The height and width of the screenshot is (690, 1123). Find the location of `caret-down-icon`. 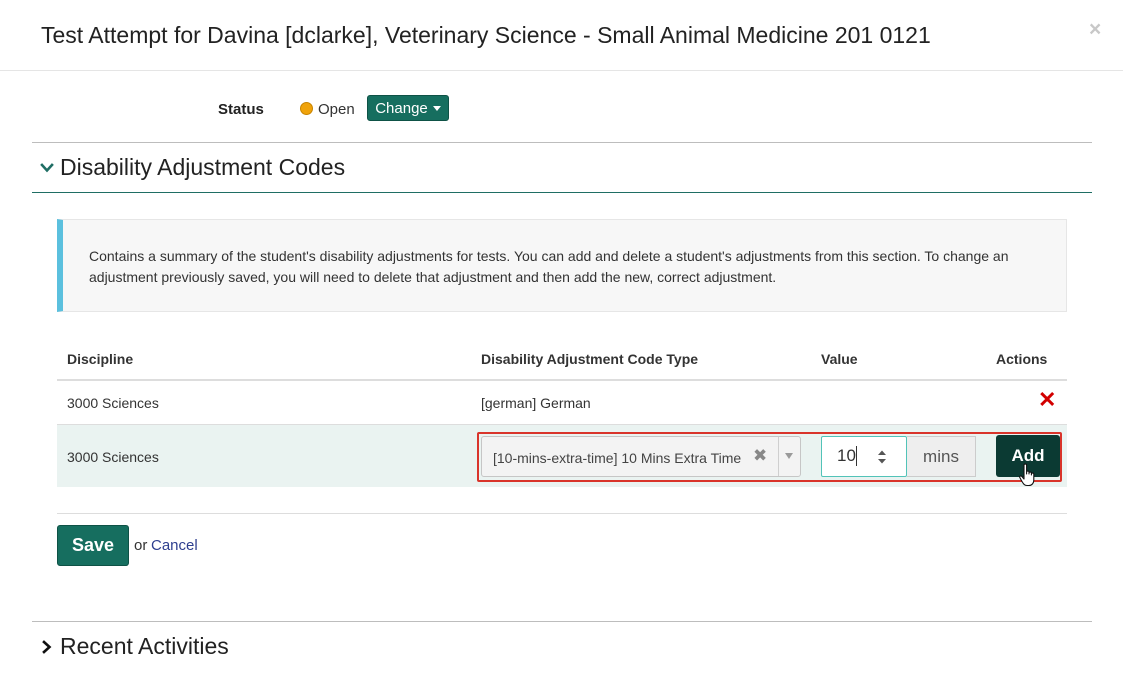

caret-down-icon is located at coordinates (436, 108).